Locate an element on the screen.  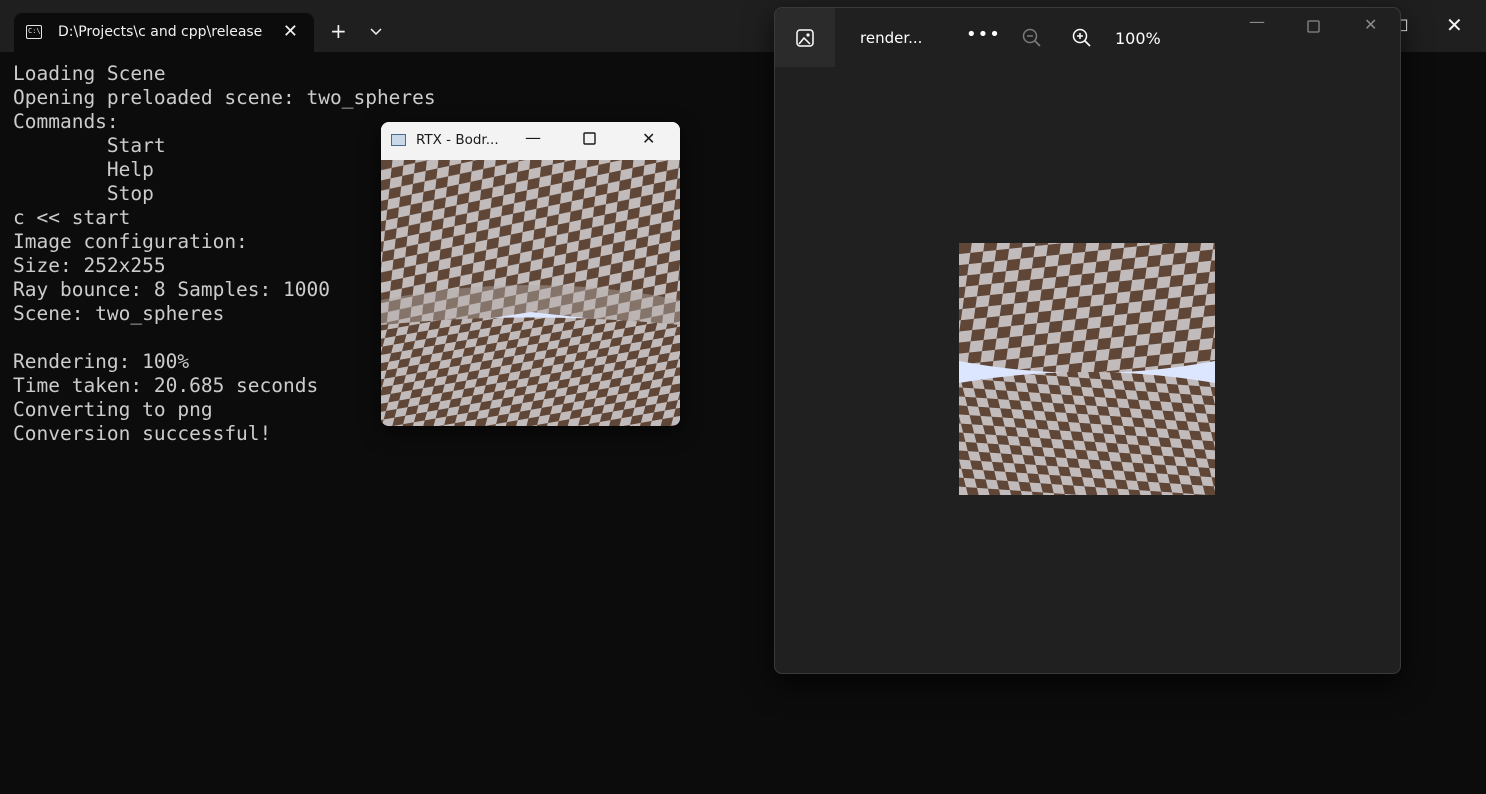
terminal-line: Rendering: 100% is located at coordinates (101, 361).